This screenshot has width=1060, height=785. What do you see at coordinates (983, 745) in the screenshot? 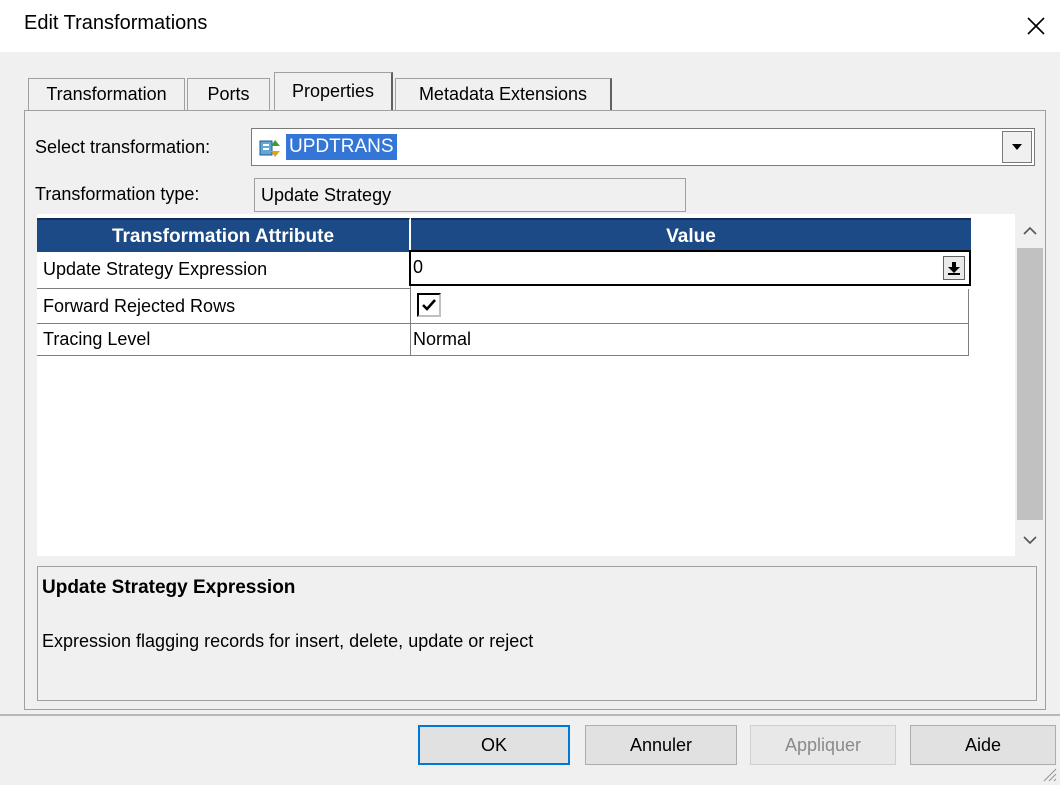
I see `help-button: Aide` at bounding box center [983, 745].